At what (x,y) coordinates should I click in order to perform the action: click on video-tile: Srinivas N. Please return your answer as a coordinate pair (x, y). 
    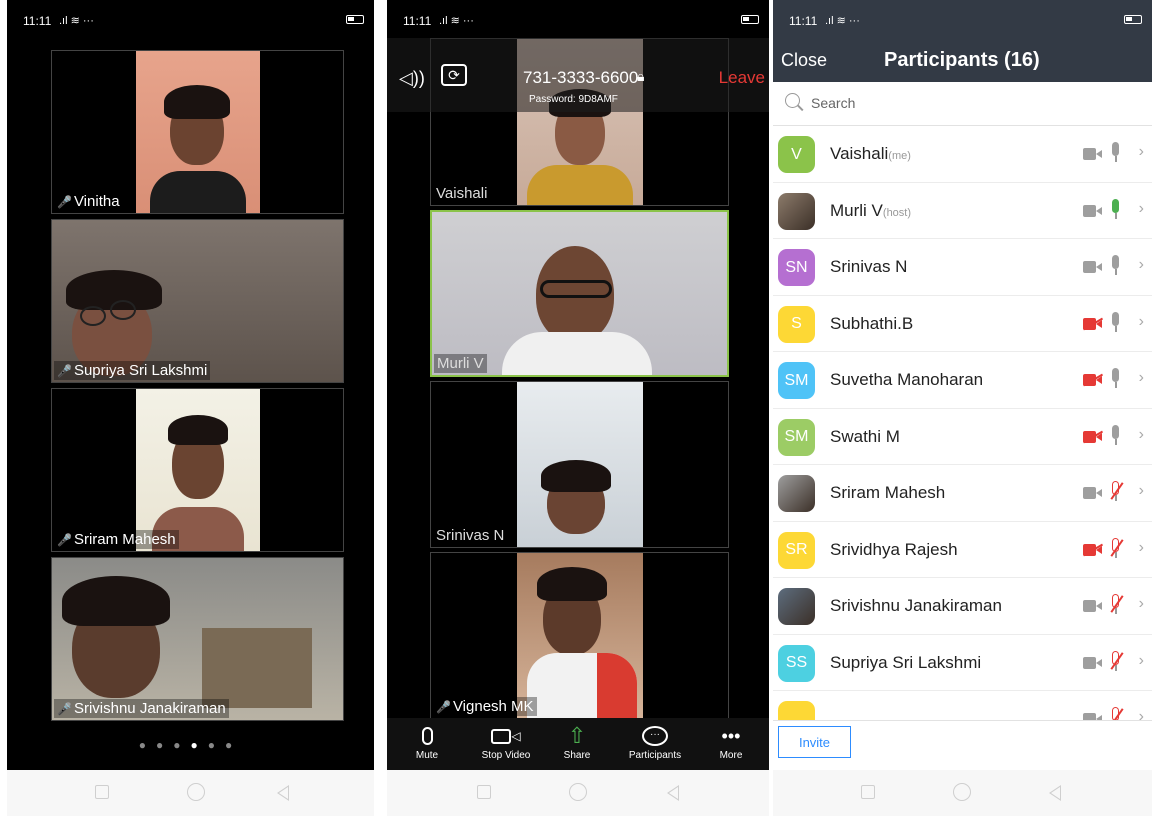
    Looking at the image, I should click on (579, 464).